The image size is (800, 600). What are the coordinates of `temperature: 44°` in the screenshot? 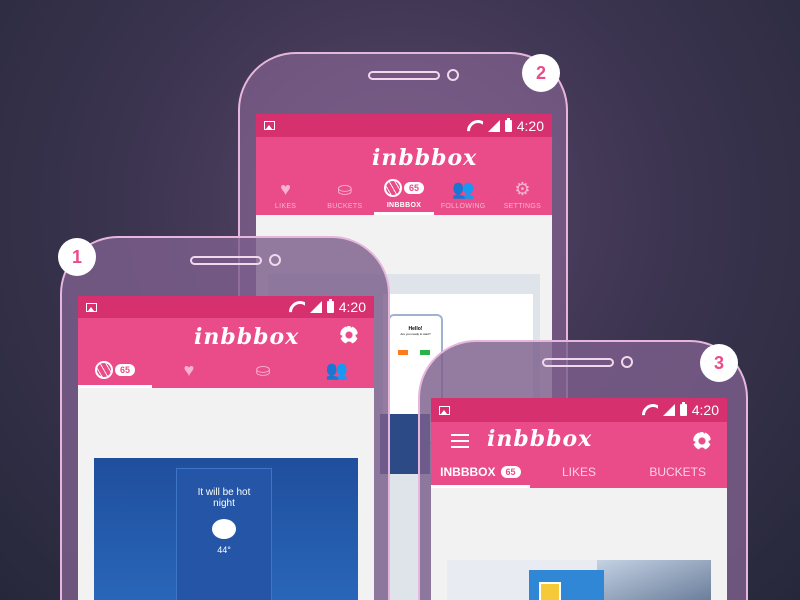 It's located at (224, 550).